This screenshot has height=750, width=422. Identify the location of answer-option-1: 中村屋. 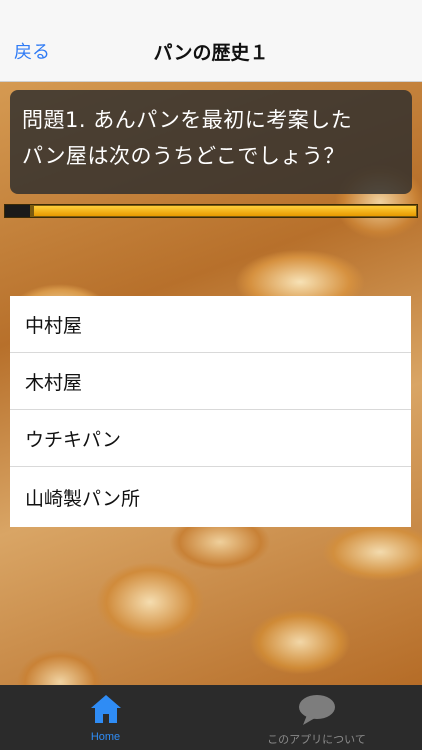
(210, 324).